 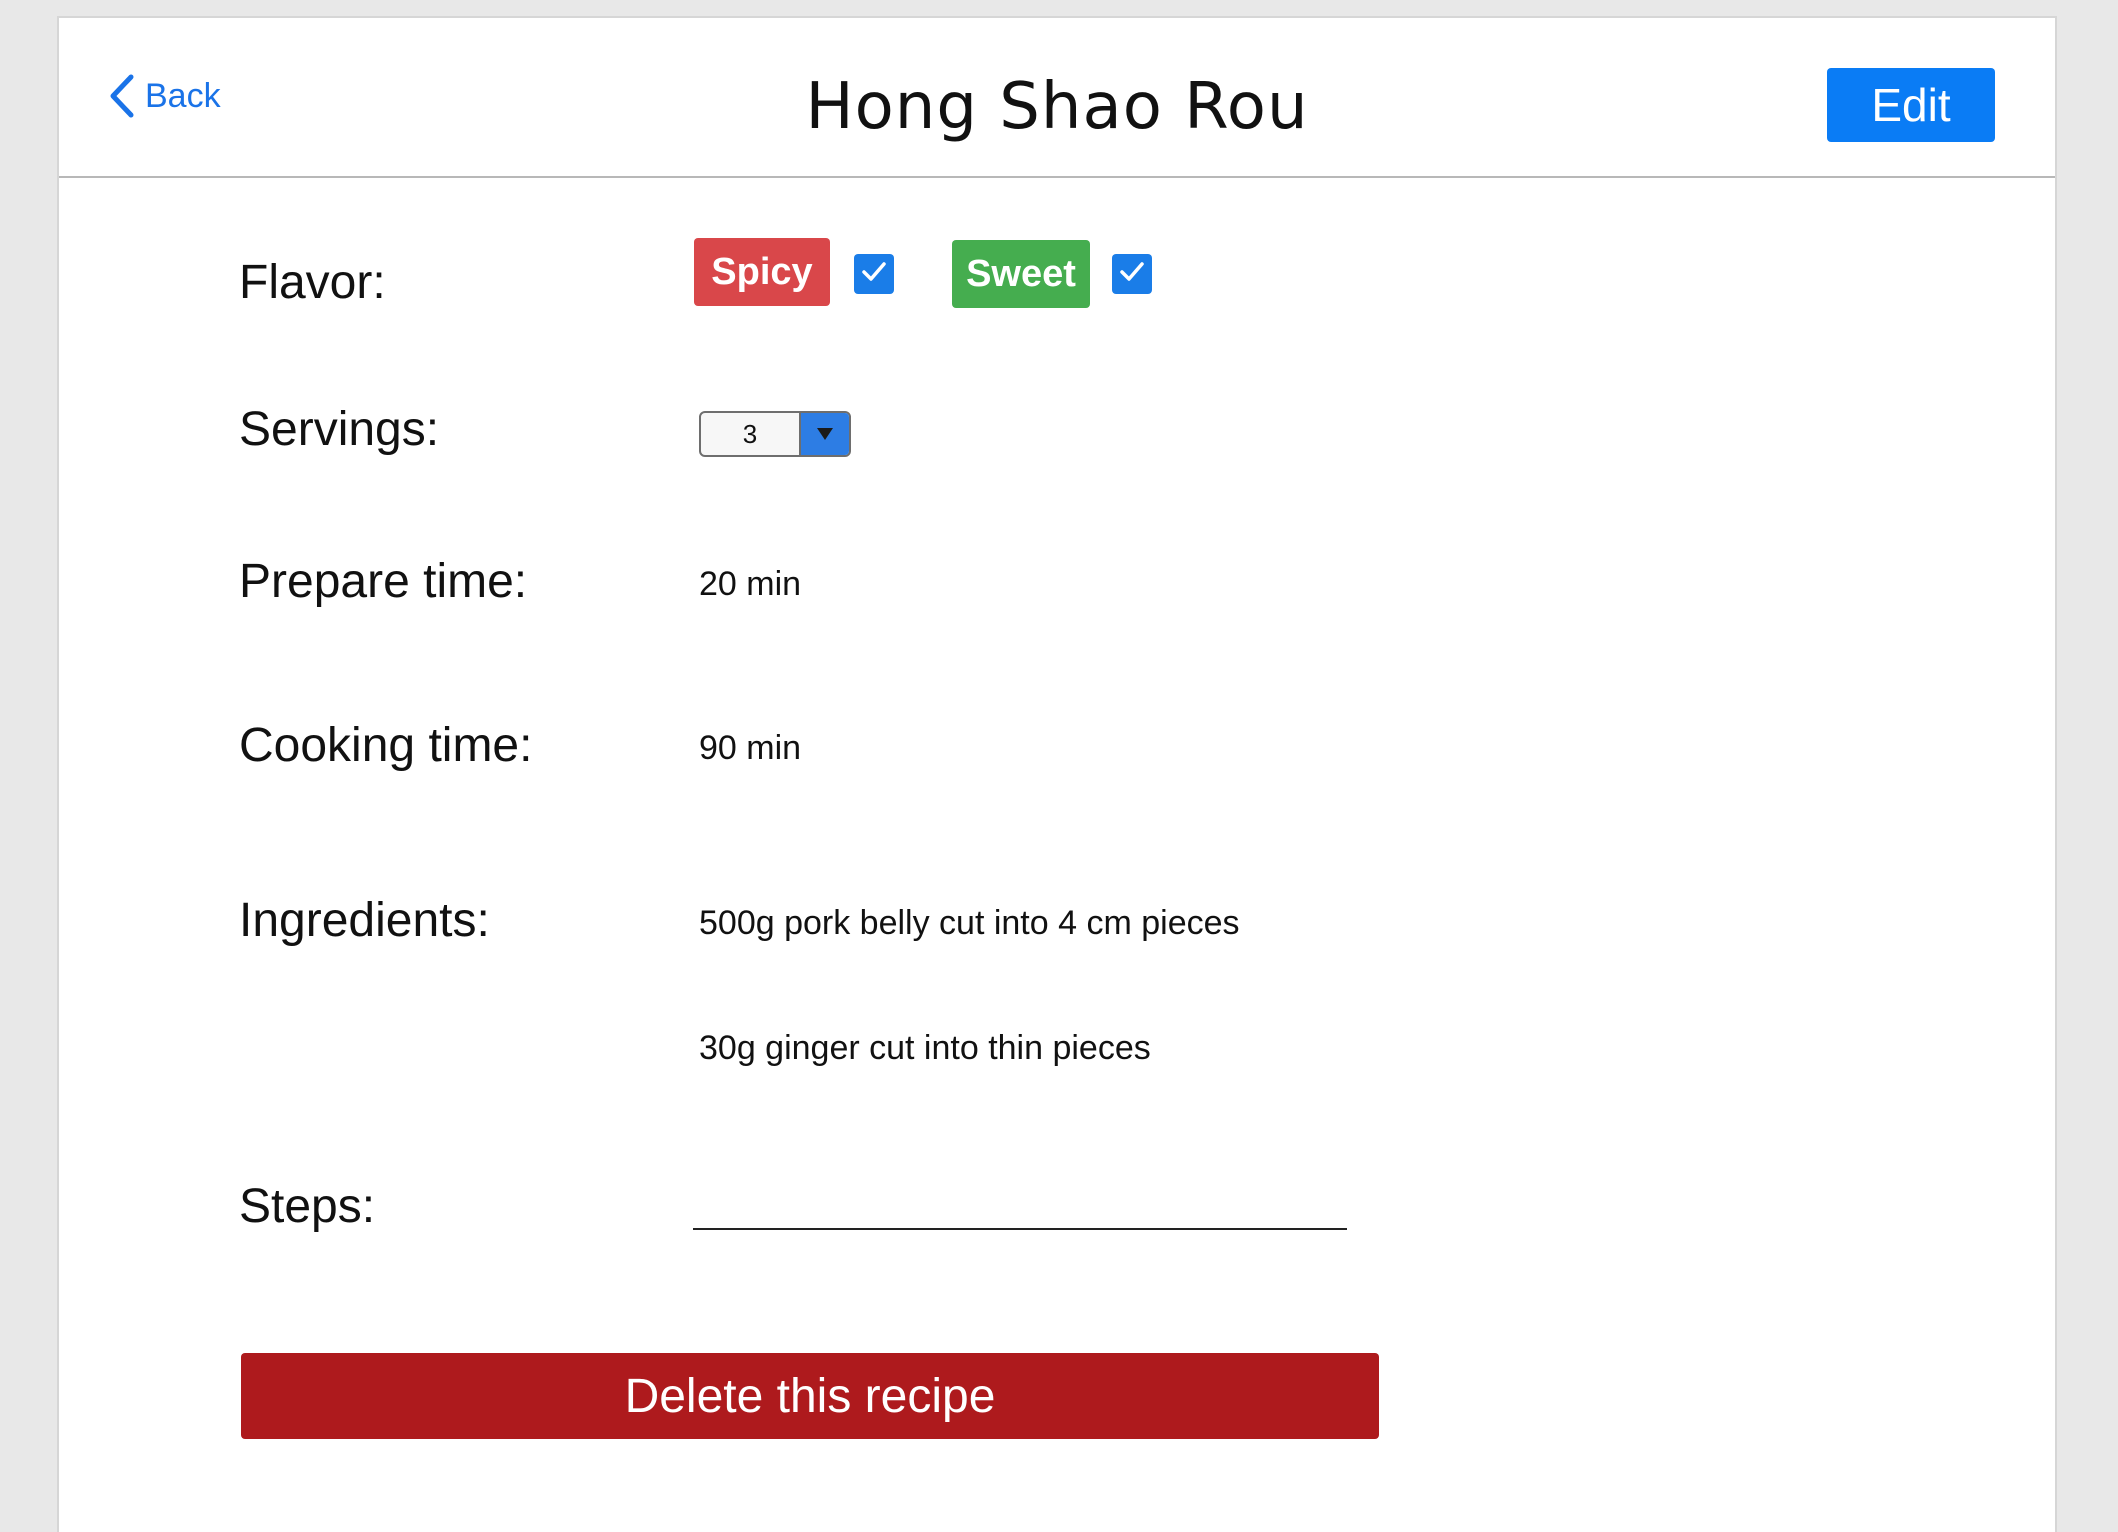 I want to click on servings-select: 3, so click(x=775, y=434).